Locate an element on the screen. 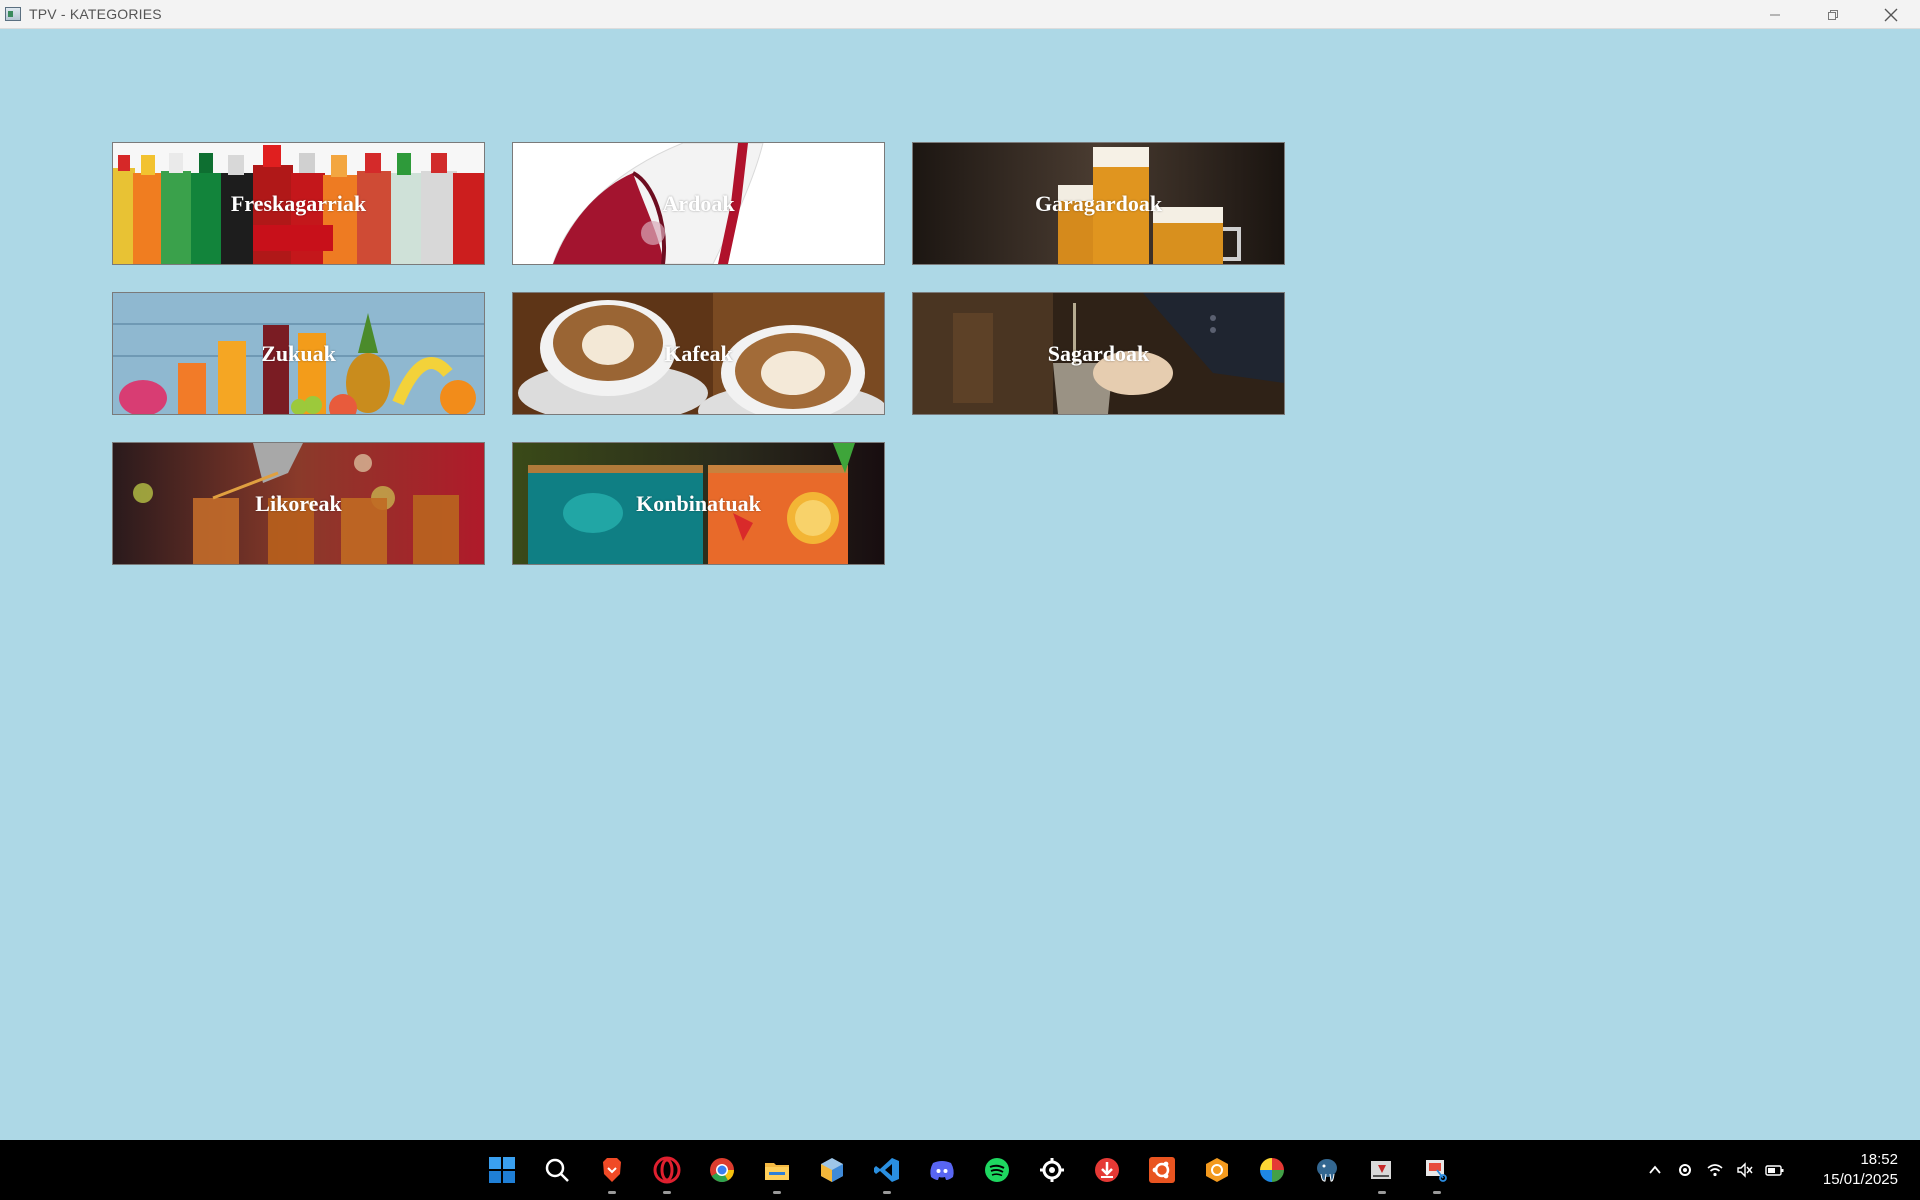  taskbar-steelseries is located at coordinates (1051, 1170).